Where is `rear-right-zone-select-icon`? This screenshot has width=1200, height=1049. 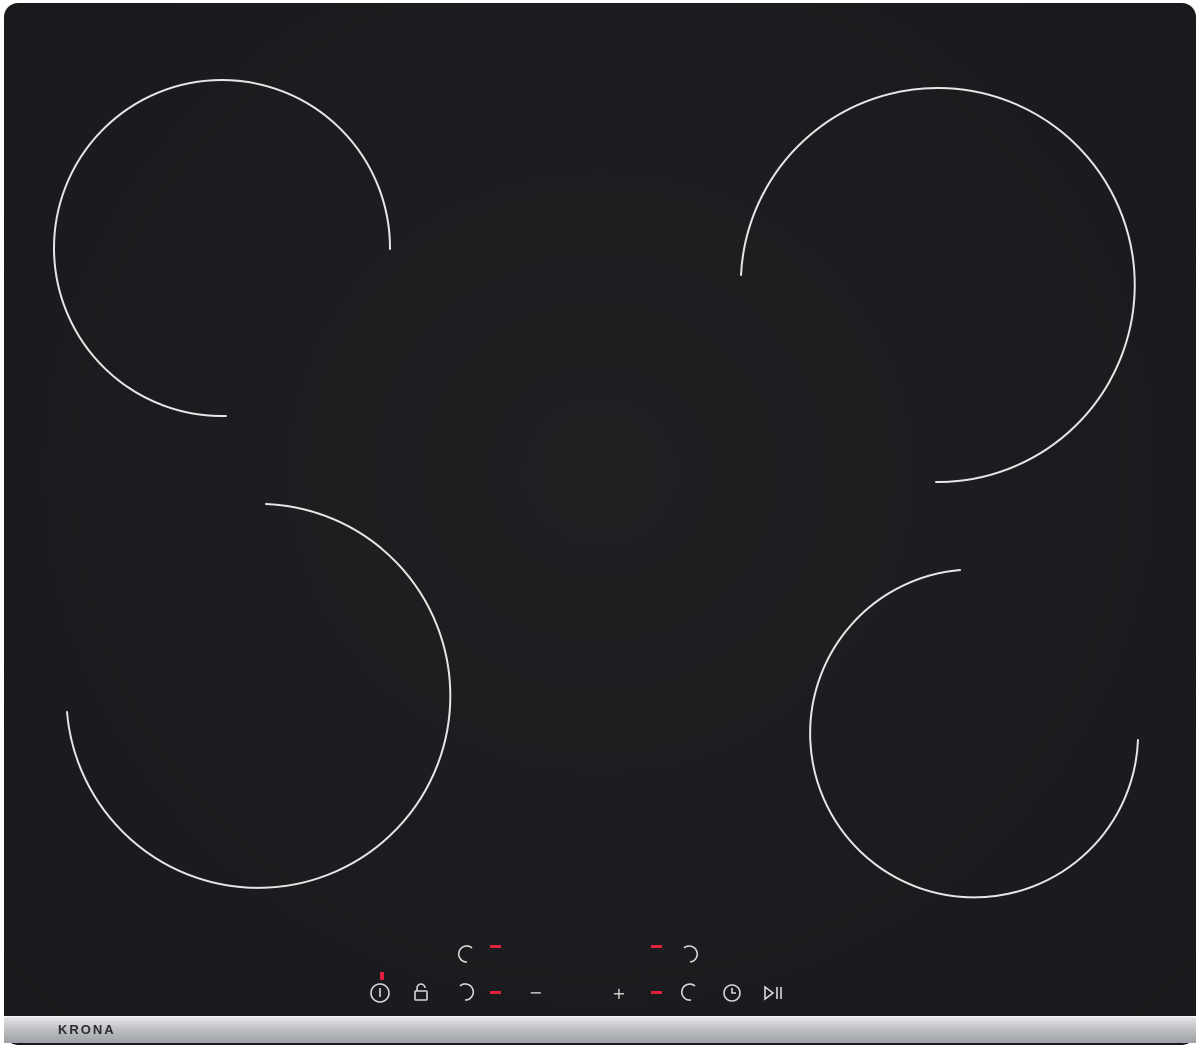 rear-right-zone-select-icon is located at coordinates (691, 954).